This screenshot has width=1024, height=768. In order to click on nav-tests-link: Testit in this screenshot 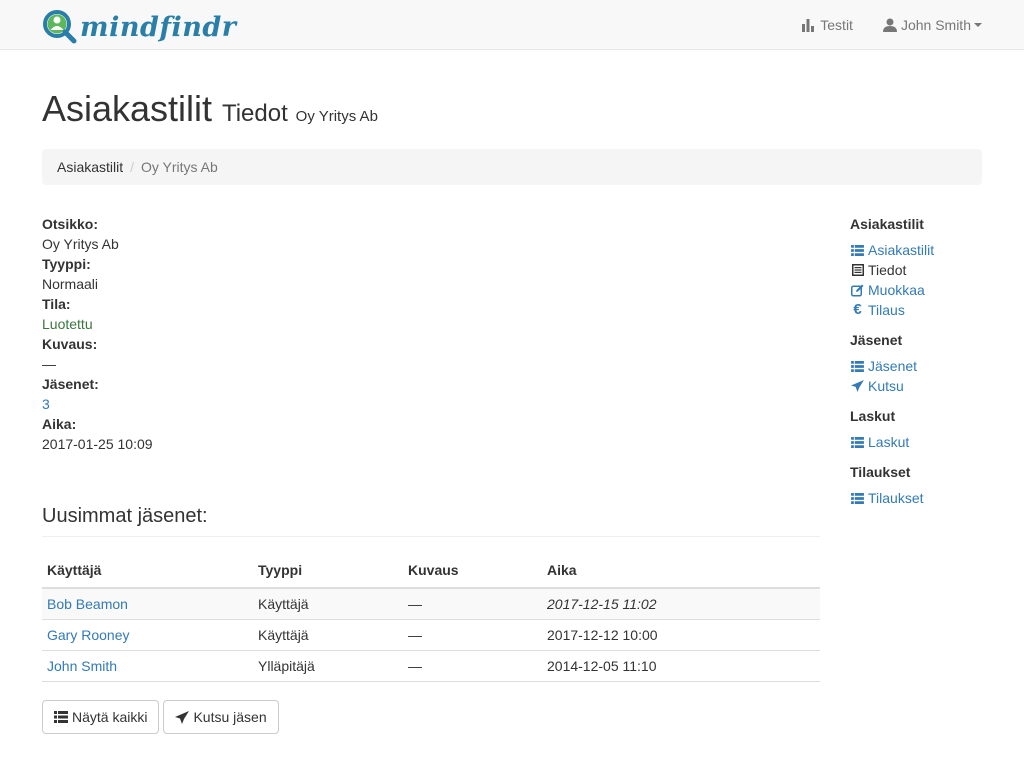, I will do `click(827, 25)`.